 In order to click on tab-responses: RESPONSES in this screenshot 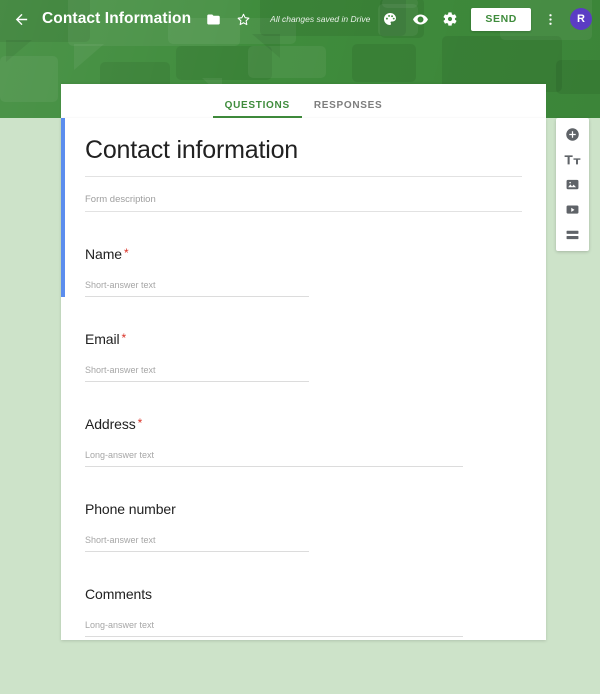, I will do `click(348, 109)`.